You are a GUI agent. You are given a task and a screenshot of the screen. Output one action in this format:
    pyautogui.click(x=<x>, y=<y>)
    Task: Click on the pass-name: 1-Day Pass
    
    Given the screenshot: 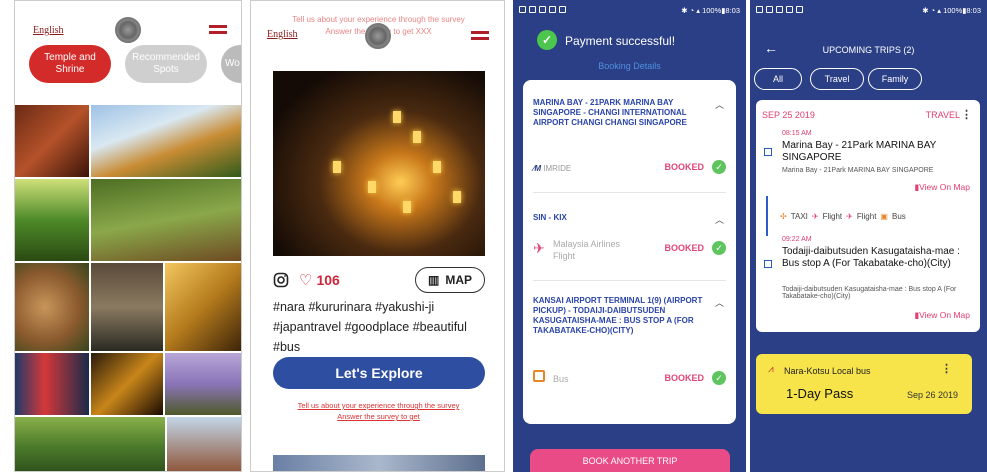 What is the action you would take?
    pyautogui.click(x=820, y=393)
    